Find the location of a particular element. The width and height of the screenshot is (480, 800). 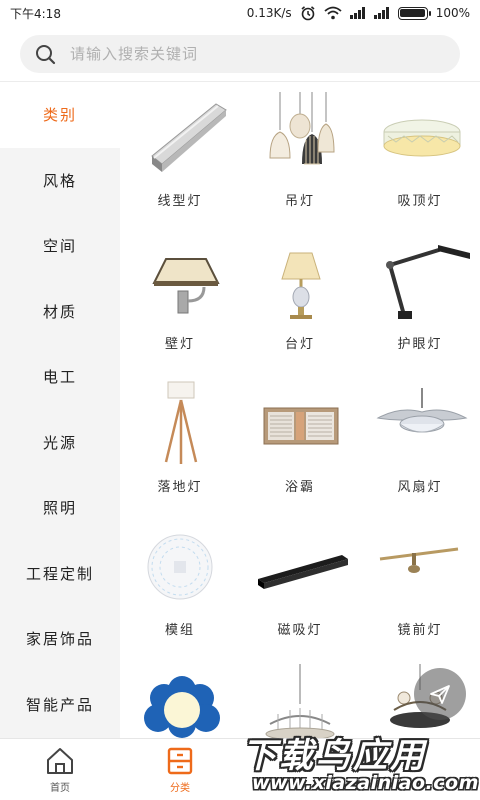

bath-heater-icon is located at coordinates (301, 426).